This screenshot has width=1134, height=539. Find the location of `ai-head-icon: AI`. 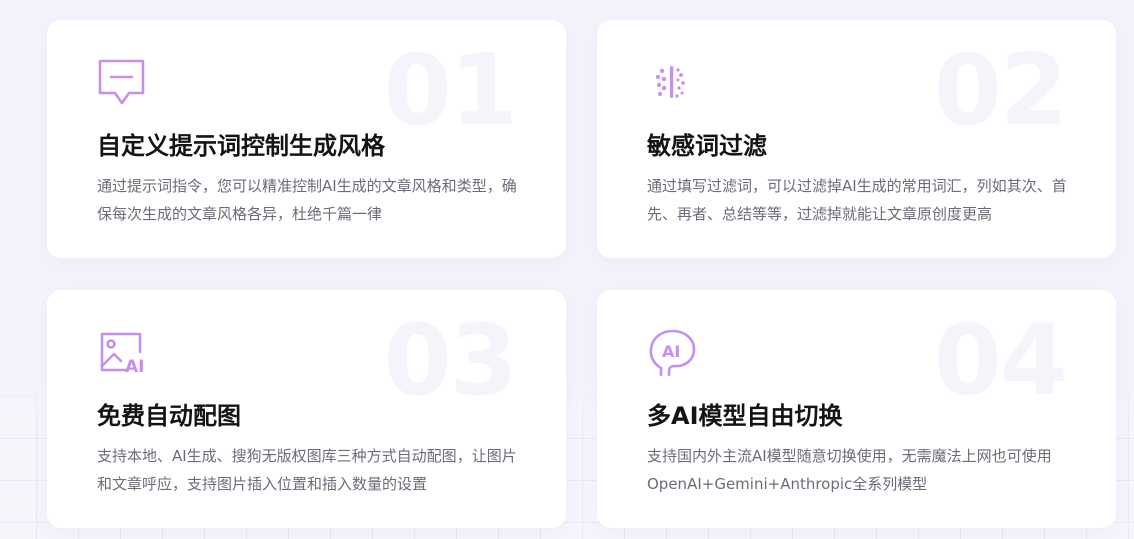

ai-head-icon: AI is located at coordinates (672, 353).